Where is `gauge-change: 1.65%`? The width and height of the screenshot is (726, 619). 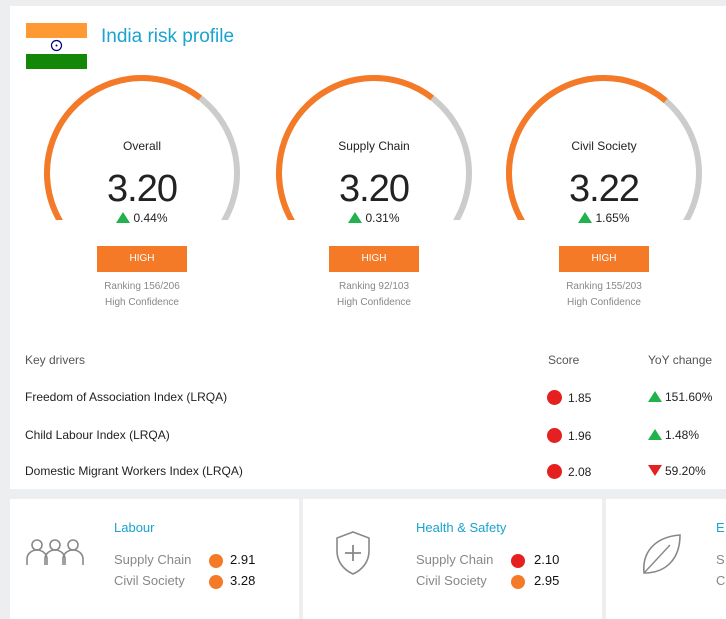
gauge-change: 1.65% is located at coordinates (604, 218).